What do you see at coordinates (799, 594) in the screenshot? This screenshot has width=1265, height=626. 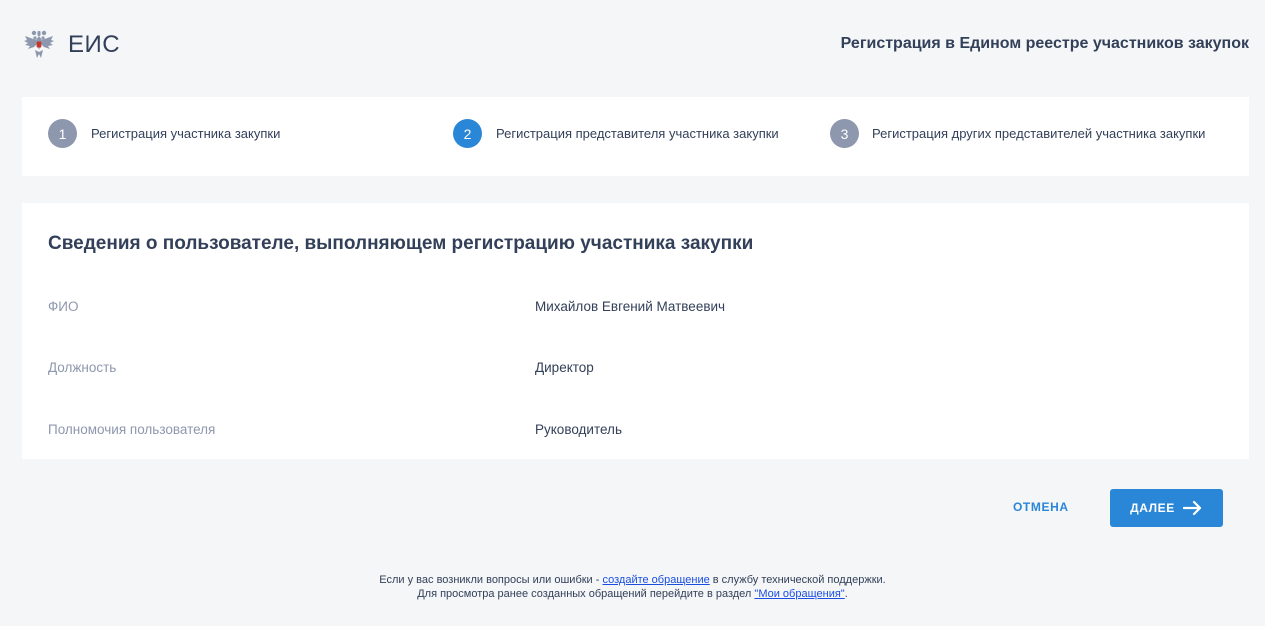 I see `my-tickets-link: "Мои обращения"` at bounding box center [799, 594].